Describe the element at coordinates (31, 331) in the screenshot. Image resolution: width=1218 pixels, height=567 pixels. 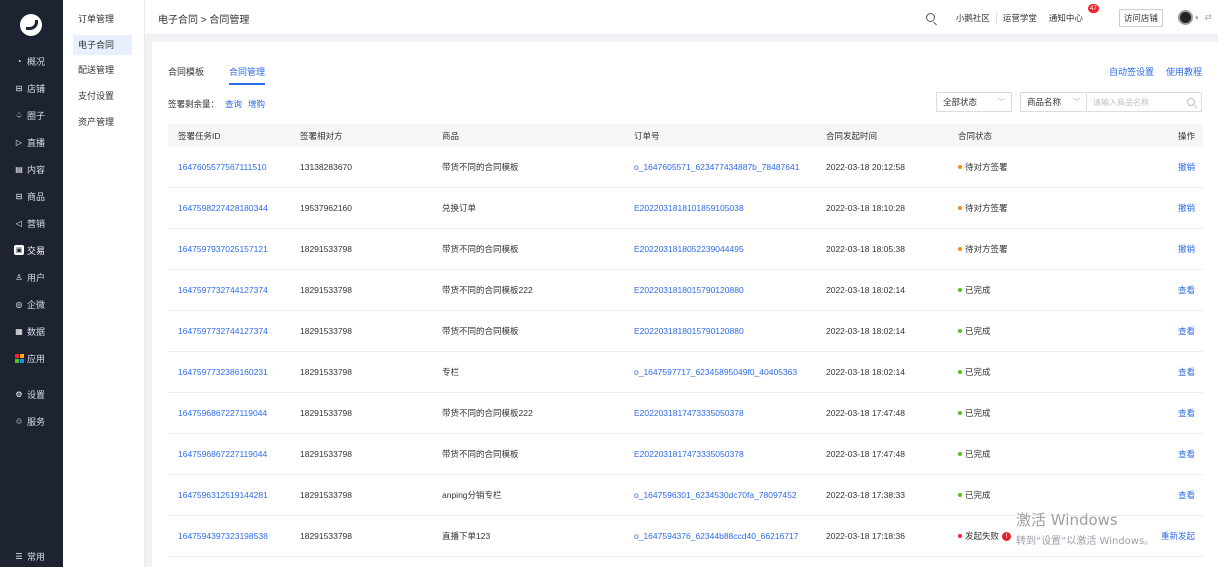
I see `rail-item-10: ▦ 数据` at that location.